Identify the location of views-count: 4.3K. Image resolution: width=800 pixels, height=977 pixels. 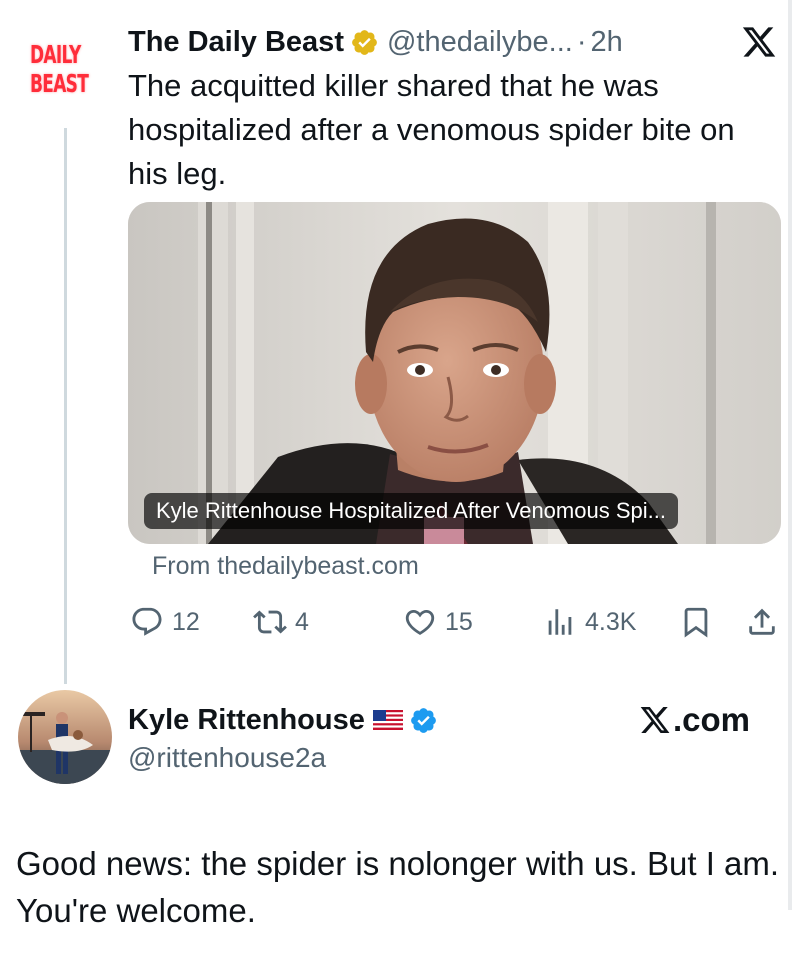
(611, 621).